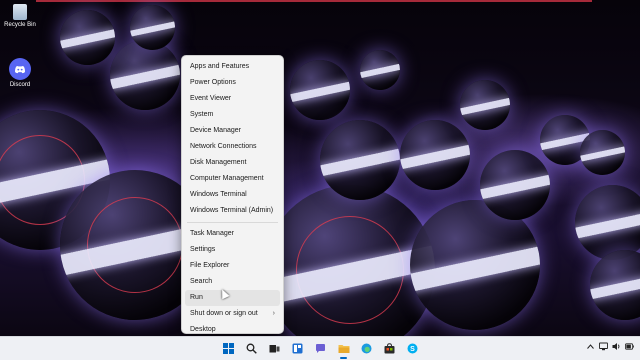 The width and height of the screenshot is (640, 360). I want to click on store-icon, so click(389, 348).